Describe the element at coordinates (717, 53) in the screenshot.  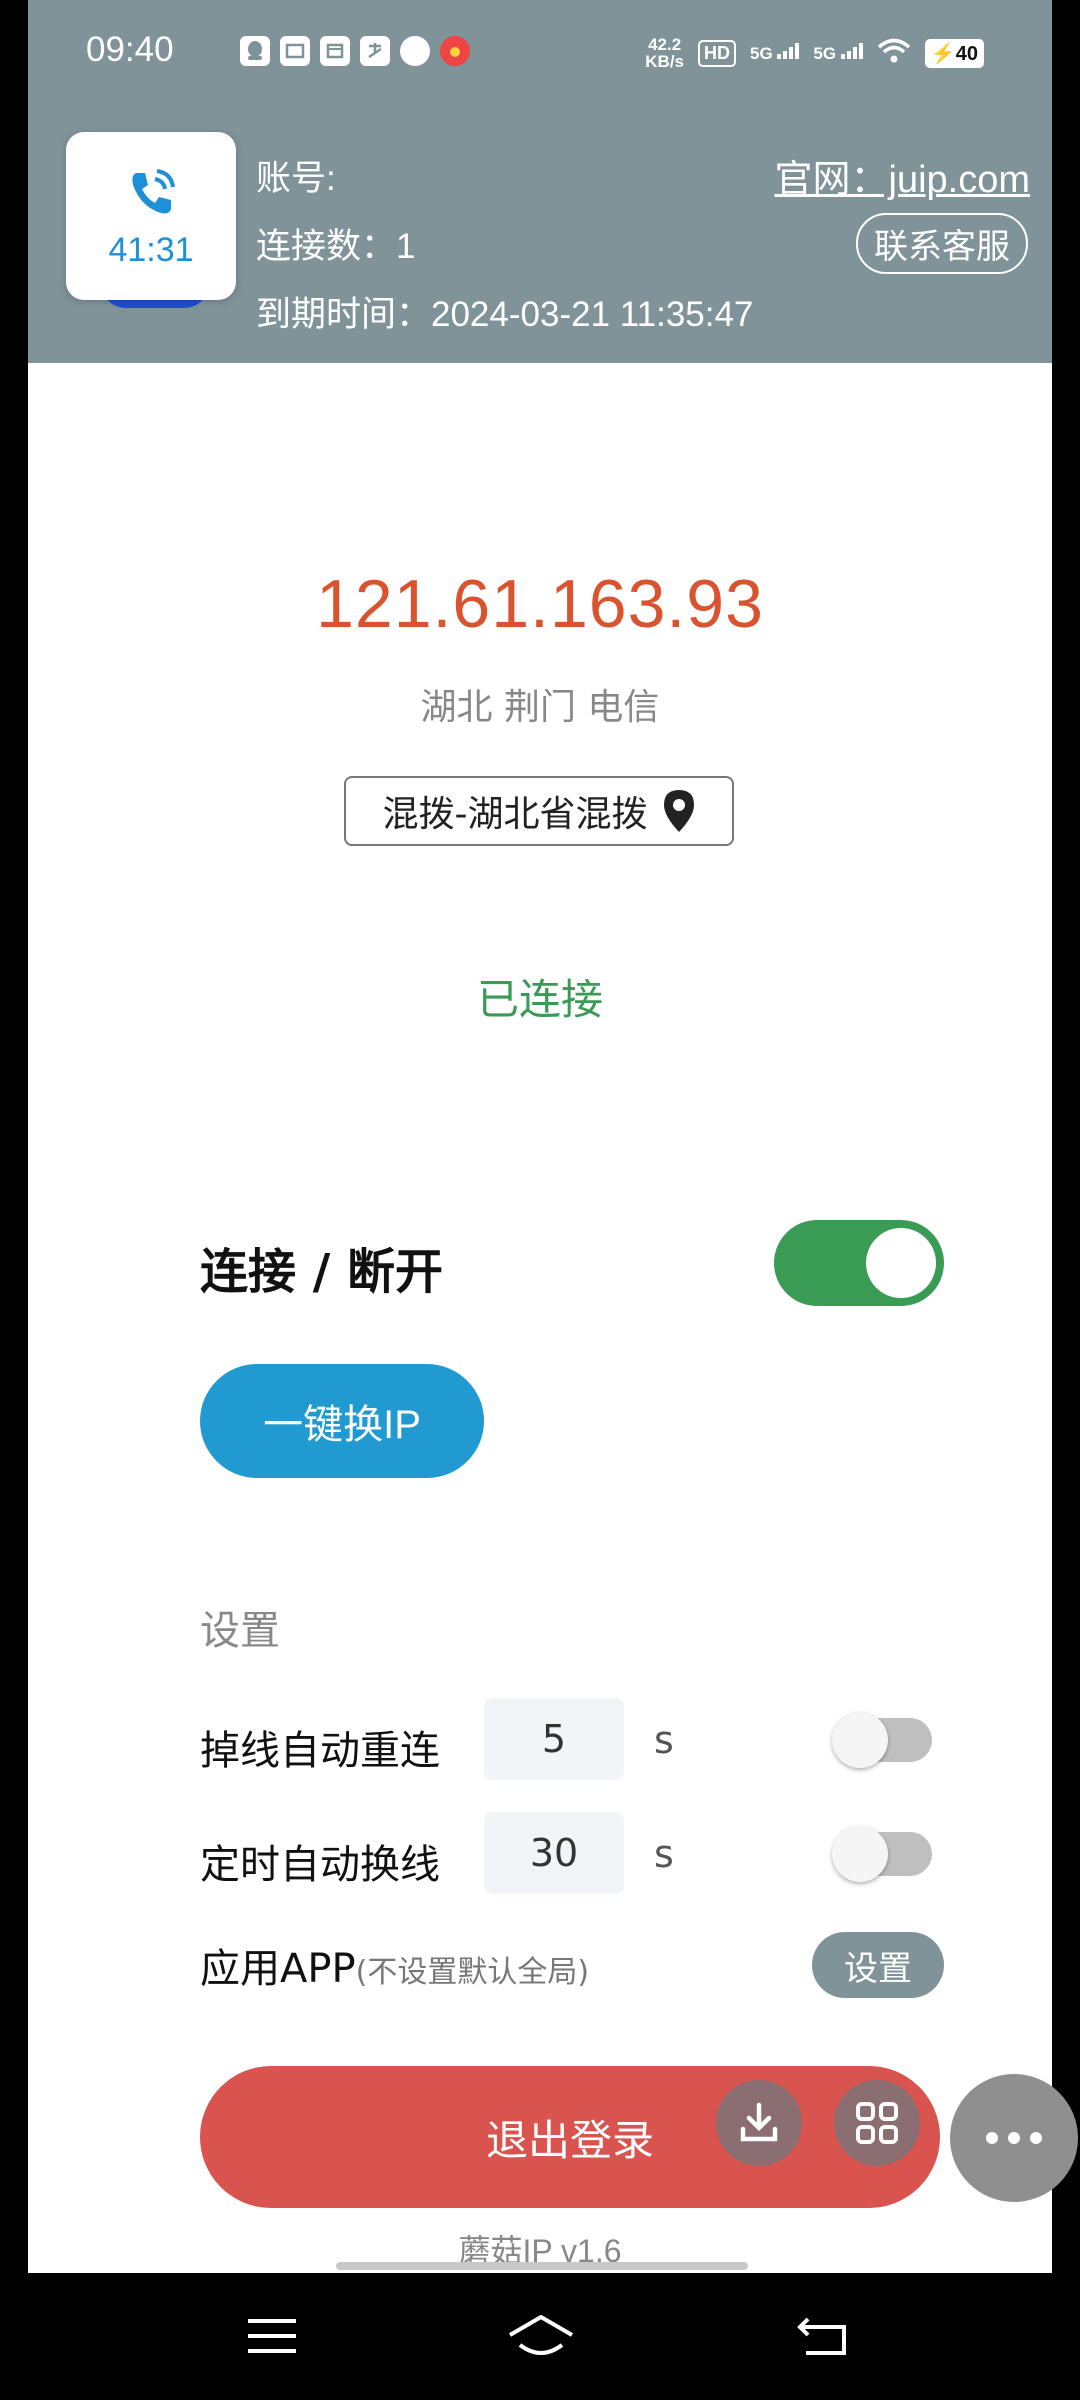
I see `hd-badge: HD` at that location.